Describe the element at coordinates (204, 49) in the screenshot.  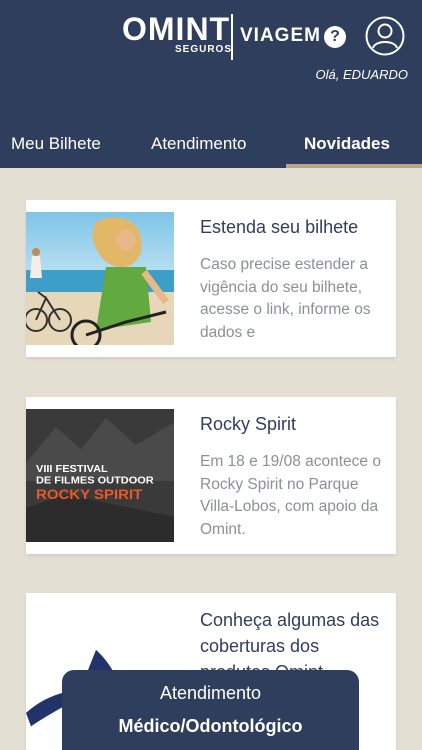
I see `omint-logo-subtitle: SEGUROS` at that location.